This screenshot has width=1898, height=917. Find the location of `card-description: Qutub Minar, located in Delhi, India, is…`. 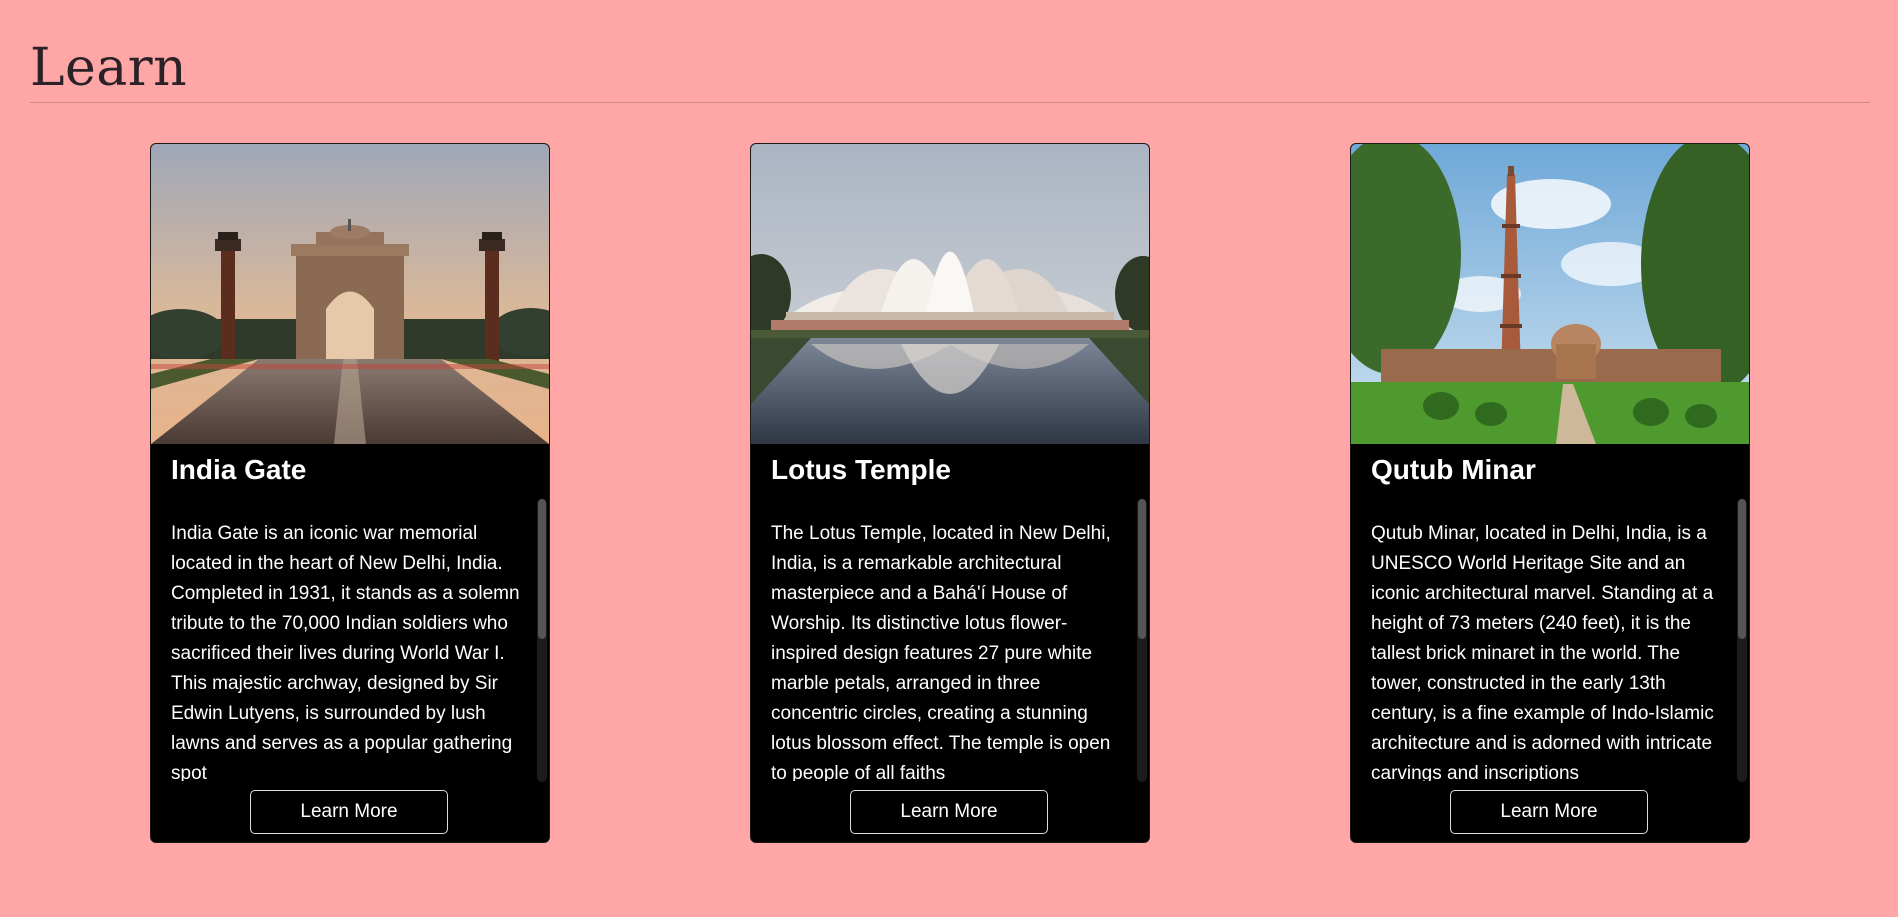

card-description: Qutub Minar, located in Delhi, India, is… is located at coordinates (1542, 652).